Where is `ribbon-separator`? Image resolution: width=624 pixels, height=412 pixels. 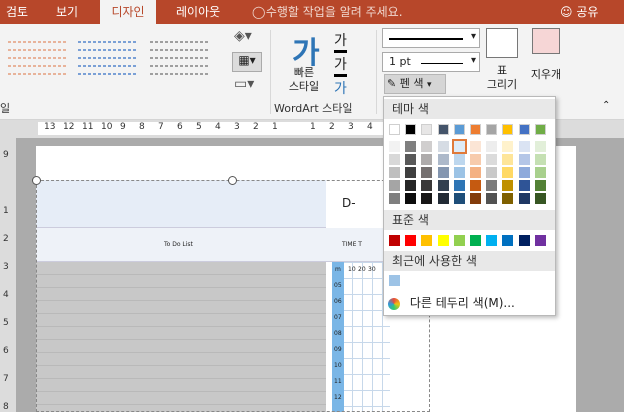
ribbon-separator is located at coordinates (270, 72).